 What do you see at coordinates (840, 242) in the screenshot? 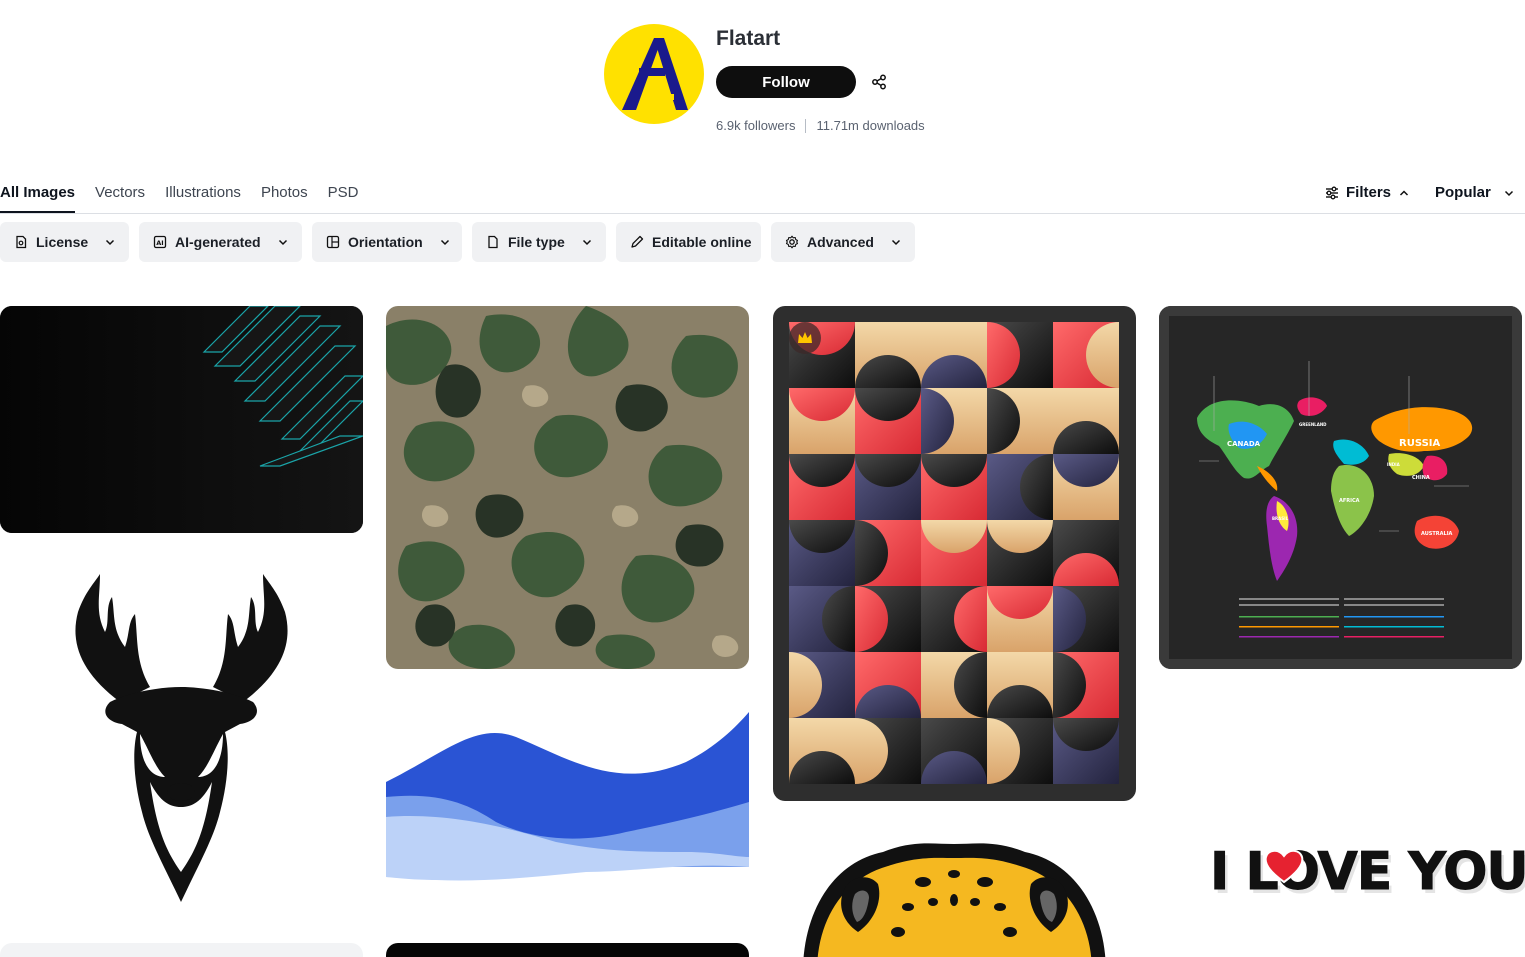
I see `advanced-filter-label: Advanced` at bounding box center [840, 242].